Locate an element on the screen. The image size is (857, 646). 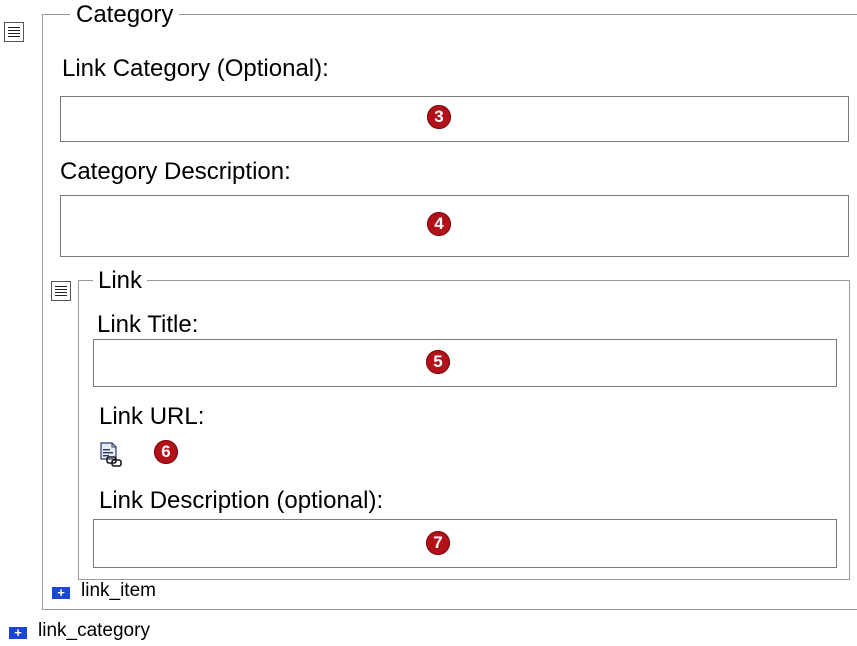
document-link-icon is located at coordinates (111, 455).